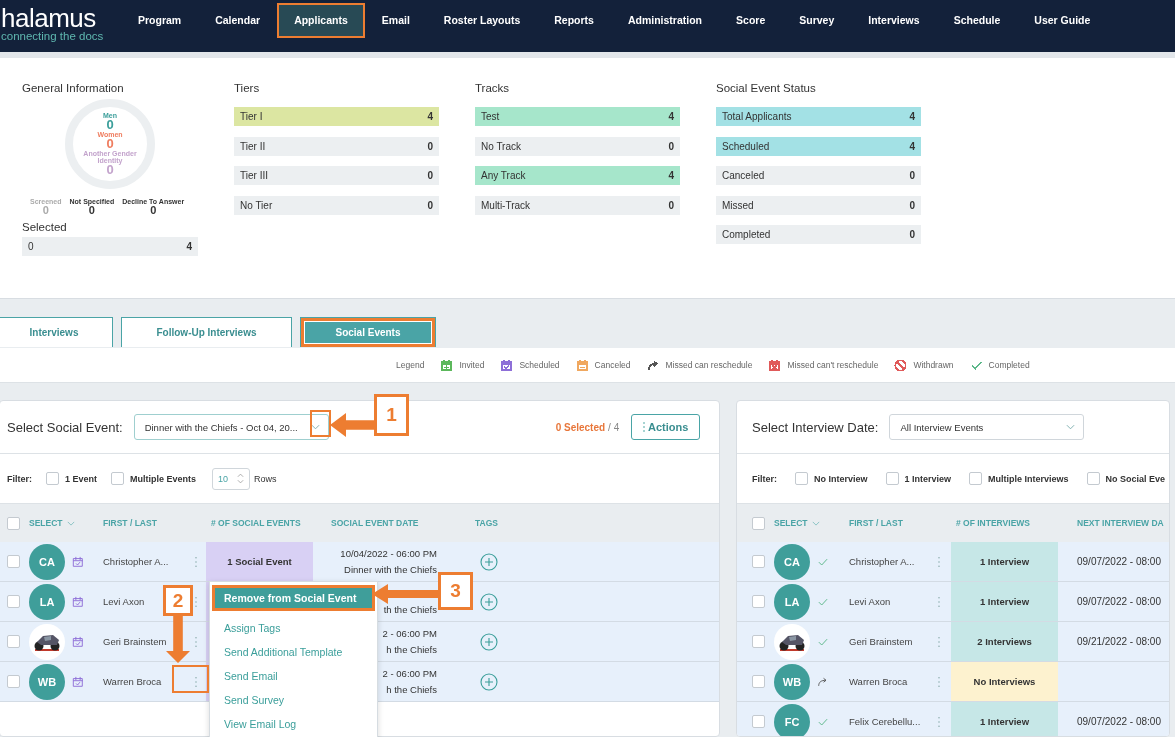 This screenshot has height=737, width=1175. Describe the element at coordinates (792, 719) in the screenshot. I see `avatar: FC` at that location.